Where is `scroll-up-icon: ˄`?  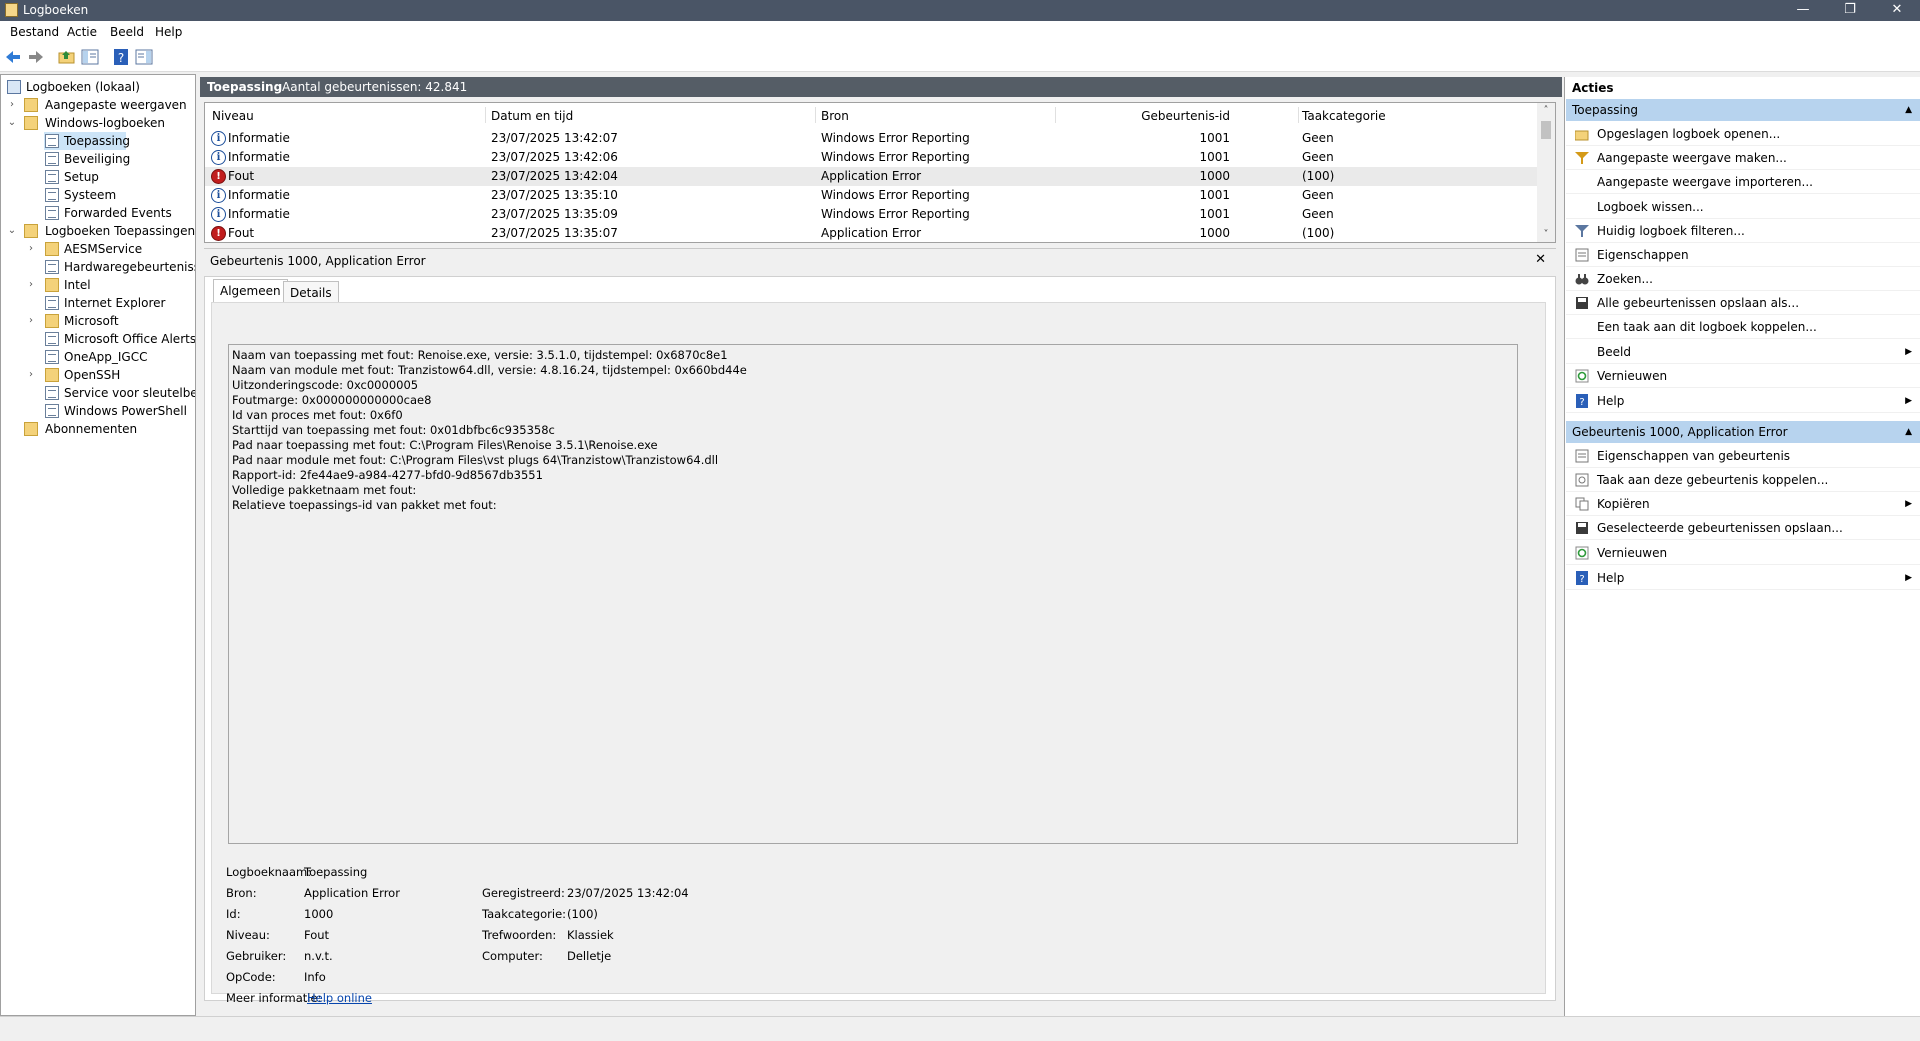 scroll-up-icon: ˄ is located at coordinates (1546, 110).